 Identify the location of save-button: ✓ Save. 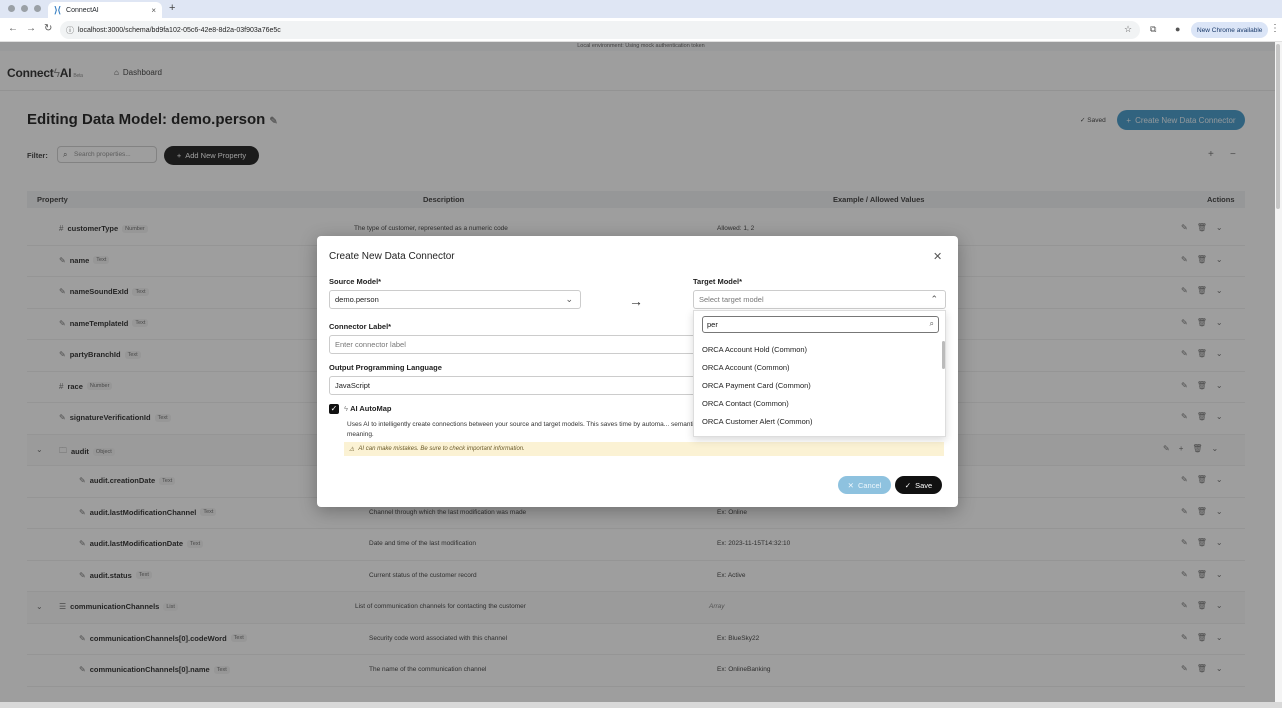
(918, 485).